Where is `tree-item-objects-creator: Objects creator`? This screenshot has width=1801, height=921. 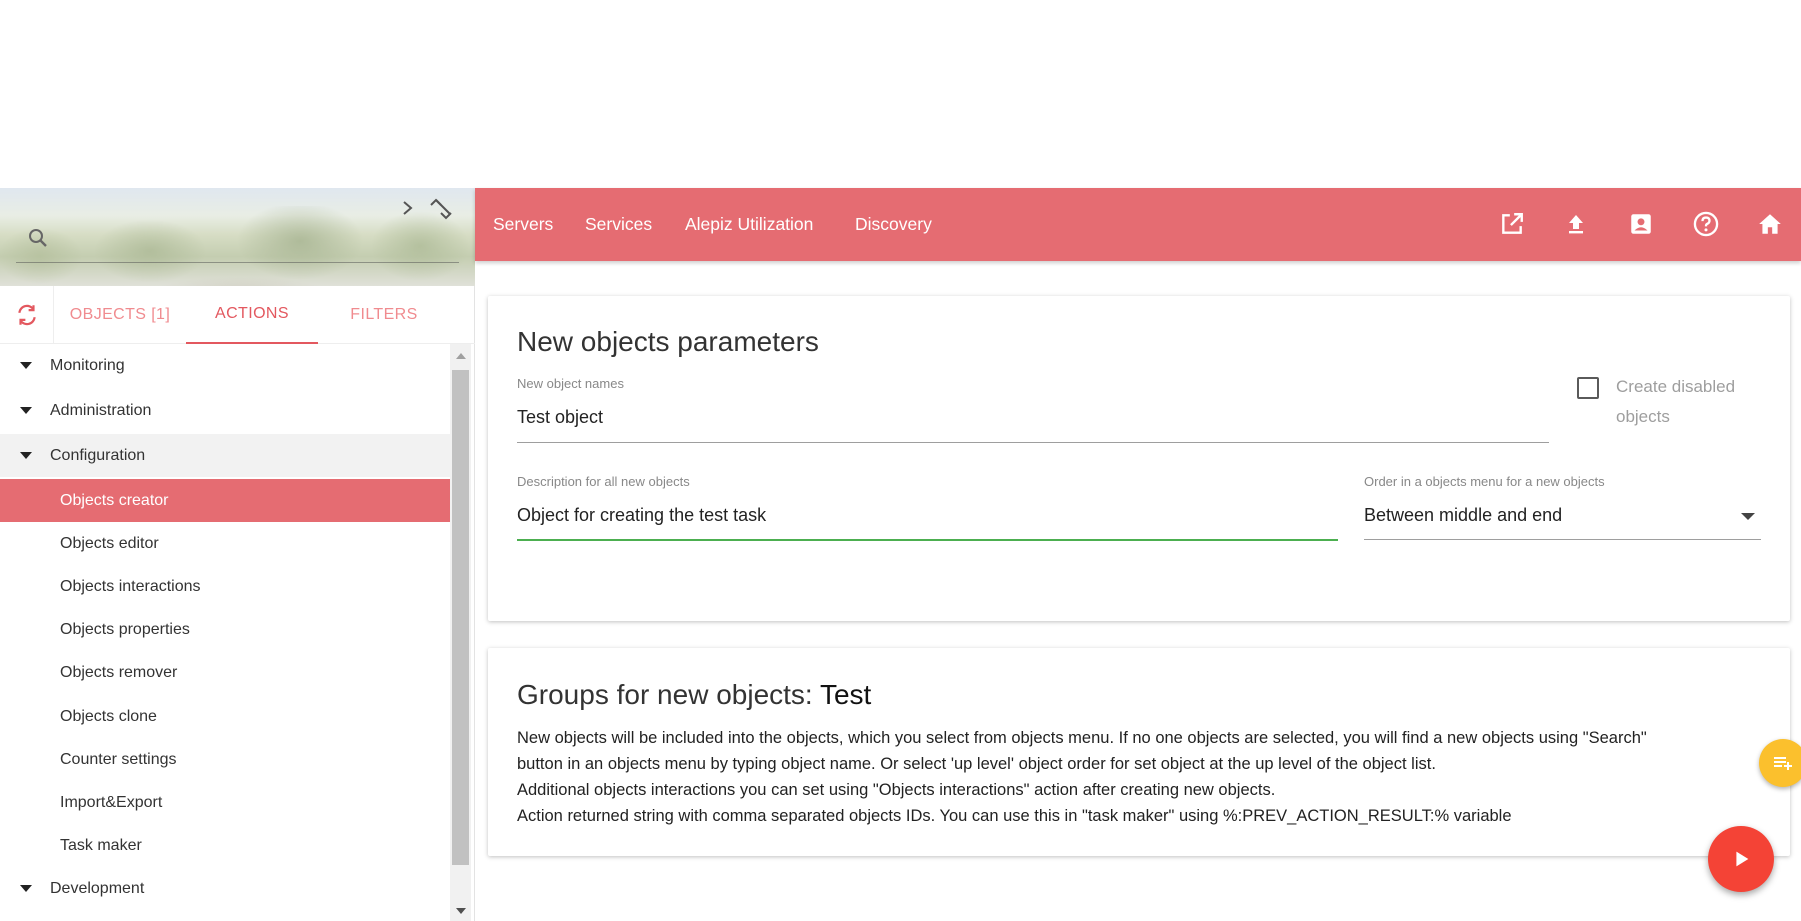 tree-item-objects-creator: Objects creator is located at coordinates (225, 500).